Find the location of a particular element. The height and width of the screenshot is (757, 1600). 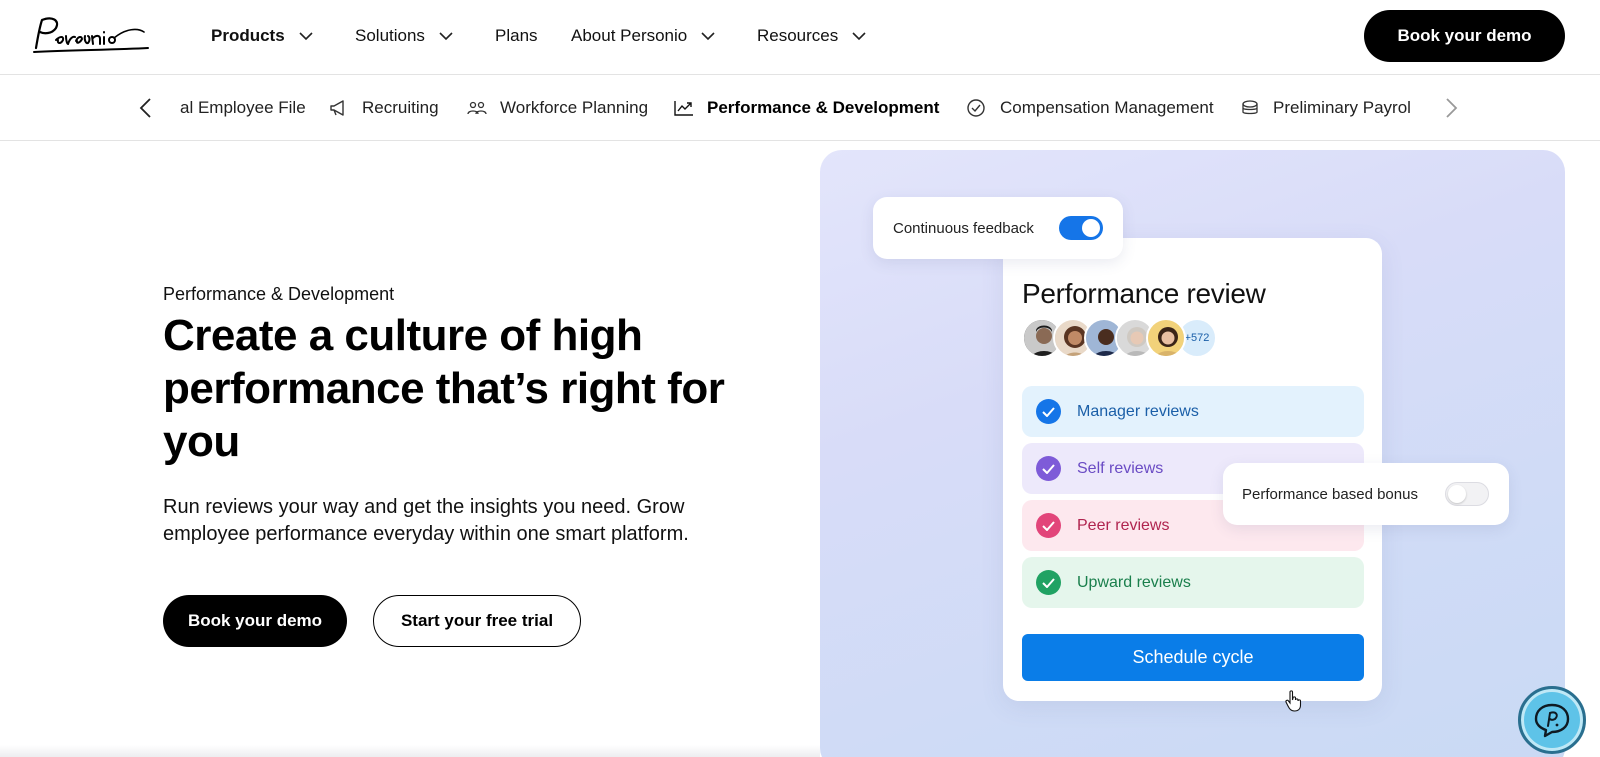

nav-products: Products is located at coordinates (262, 36).